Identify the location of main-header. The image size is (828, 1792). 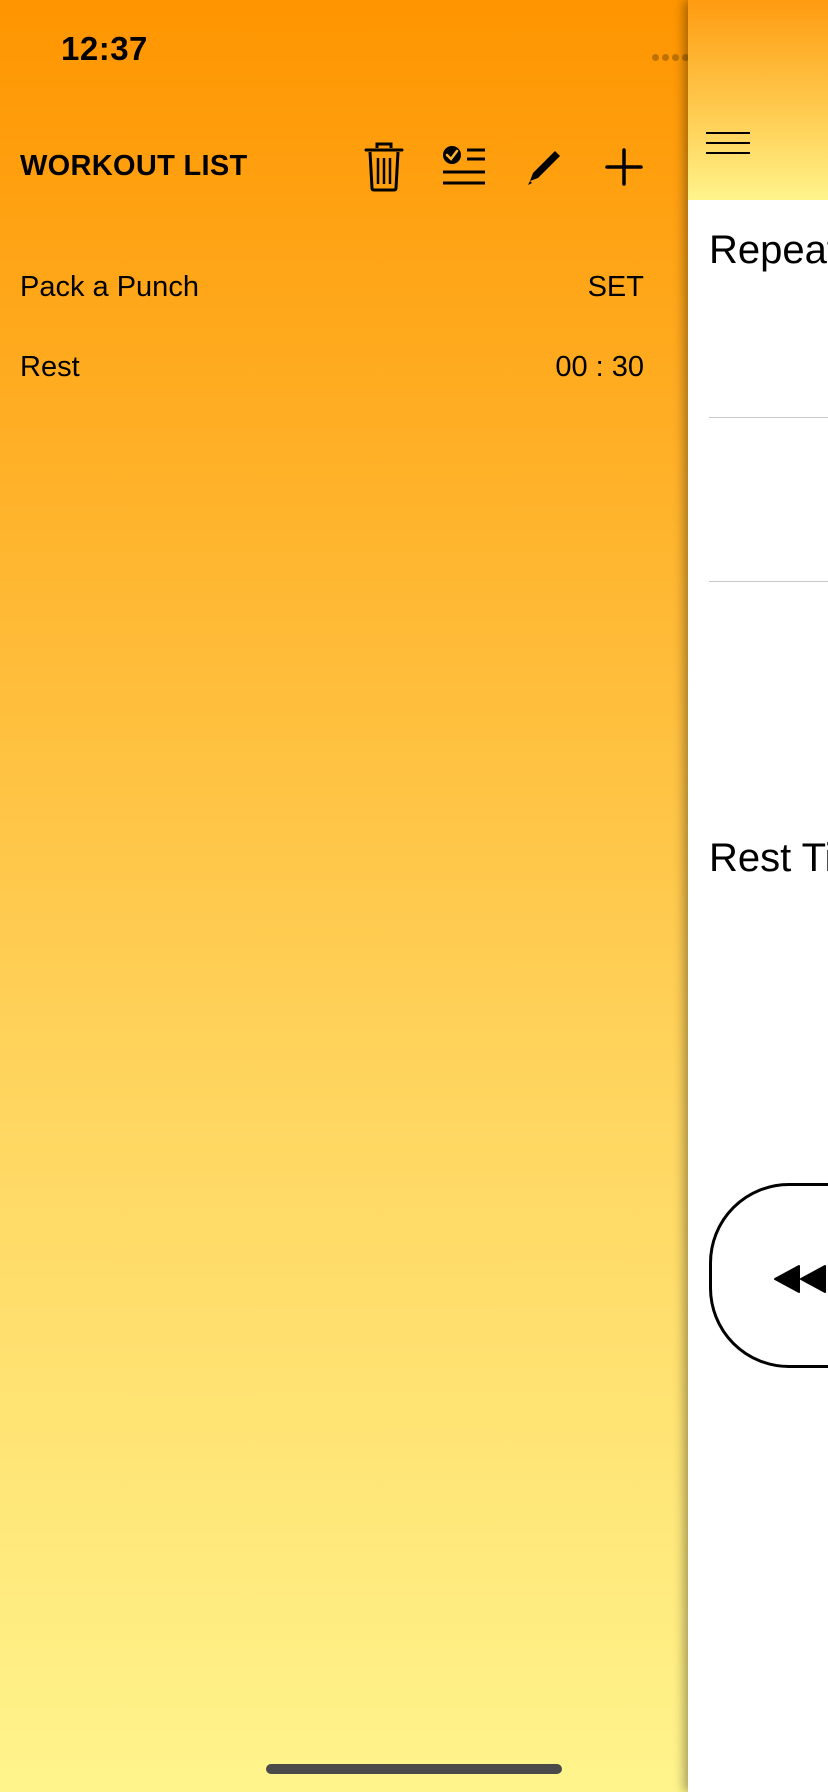
(758, 100).